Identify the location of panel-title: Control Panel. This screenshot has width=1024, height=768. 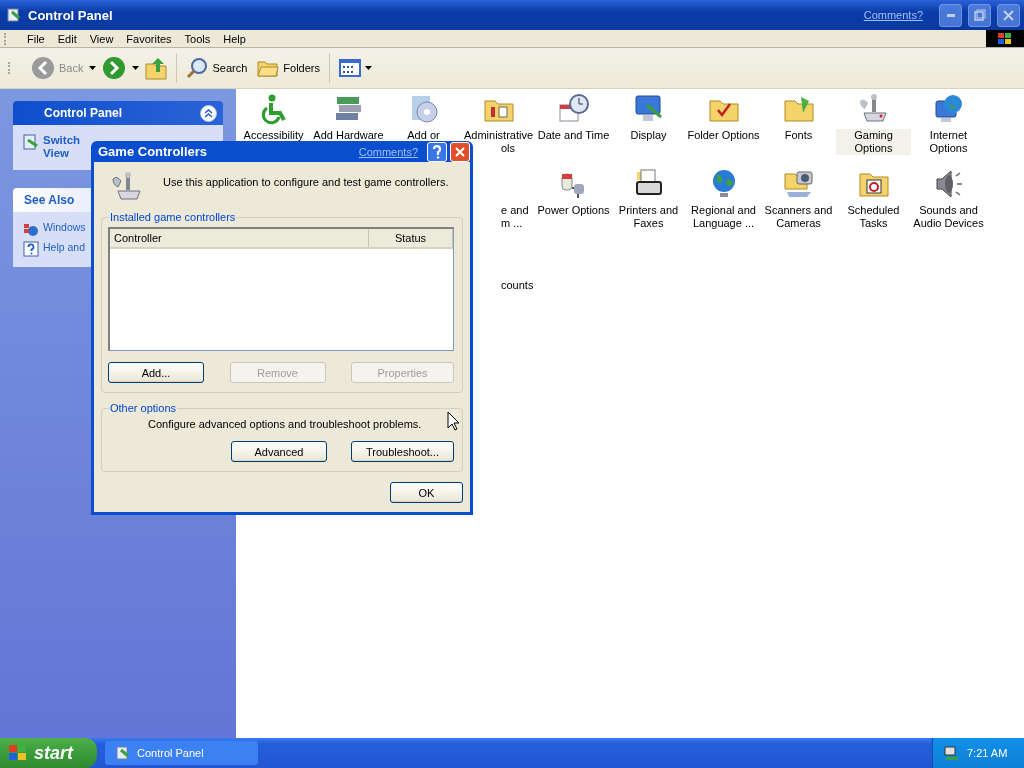
(83, 113).